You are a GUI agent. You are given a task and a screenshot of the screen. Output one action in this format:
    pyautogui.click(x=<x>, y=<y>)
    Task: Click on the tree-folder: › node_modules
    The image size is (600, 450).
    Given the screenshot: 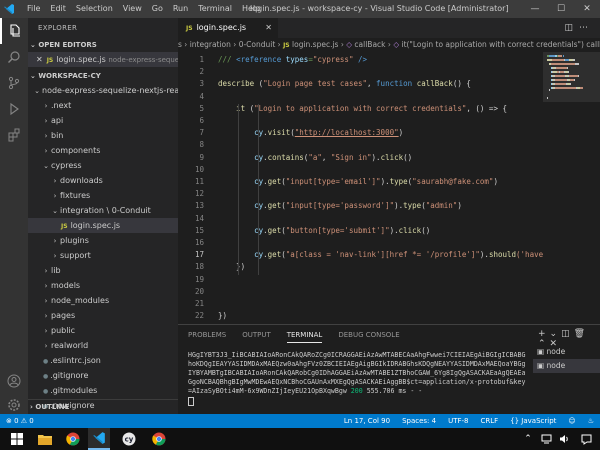 What is the action you would take?
    pyautogui.click(x=103, y=300)
    